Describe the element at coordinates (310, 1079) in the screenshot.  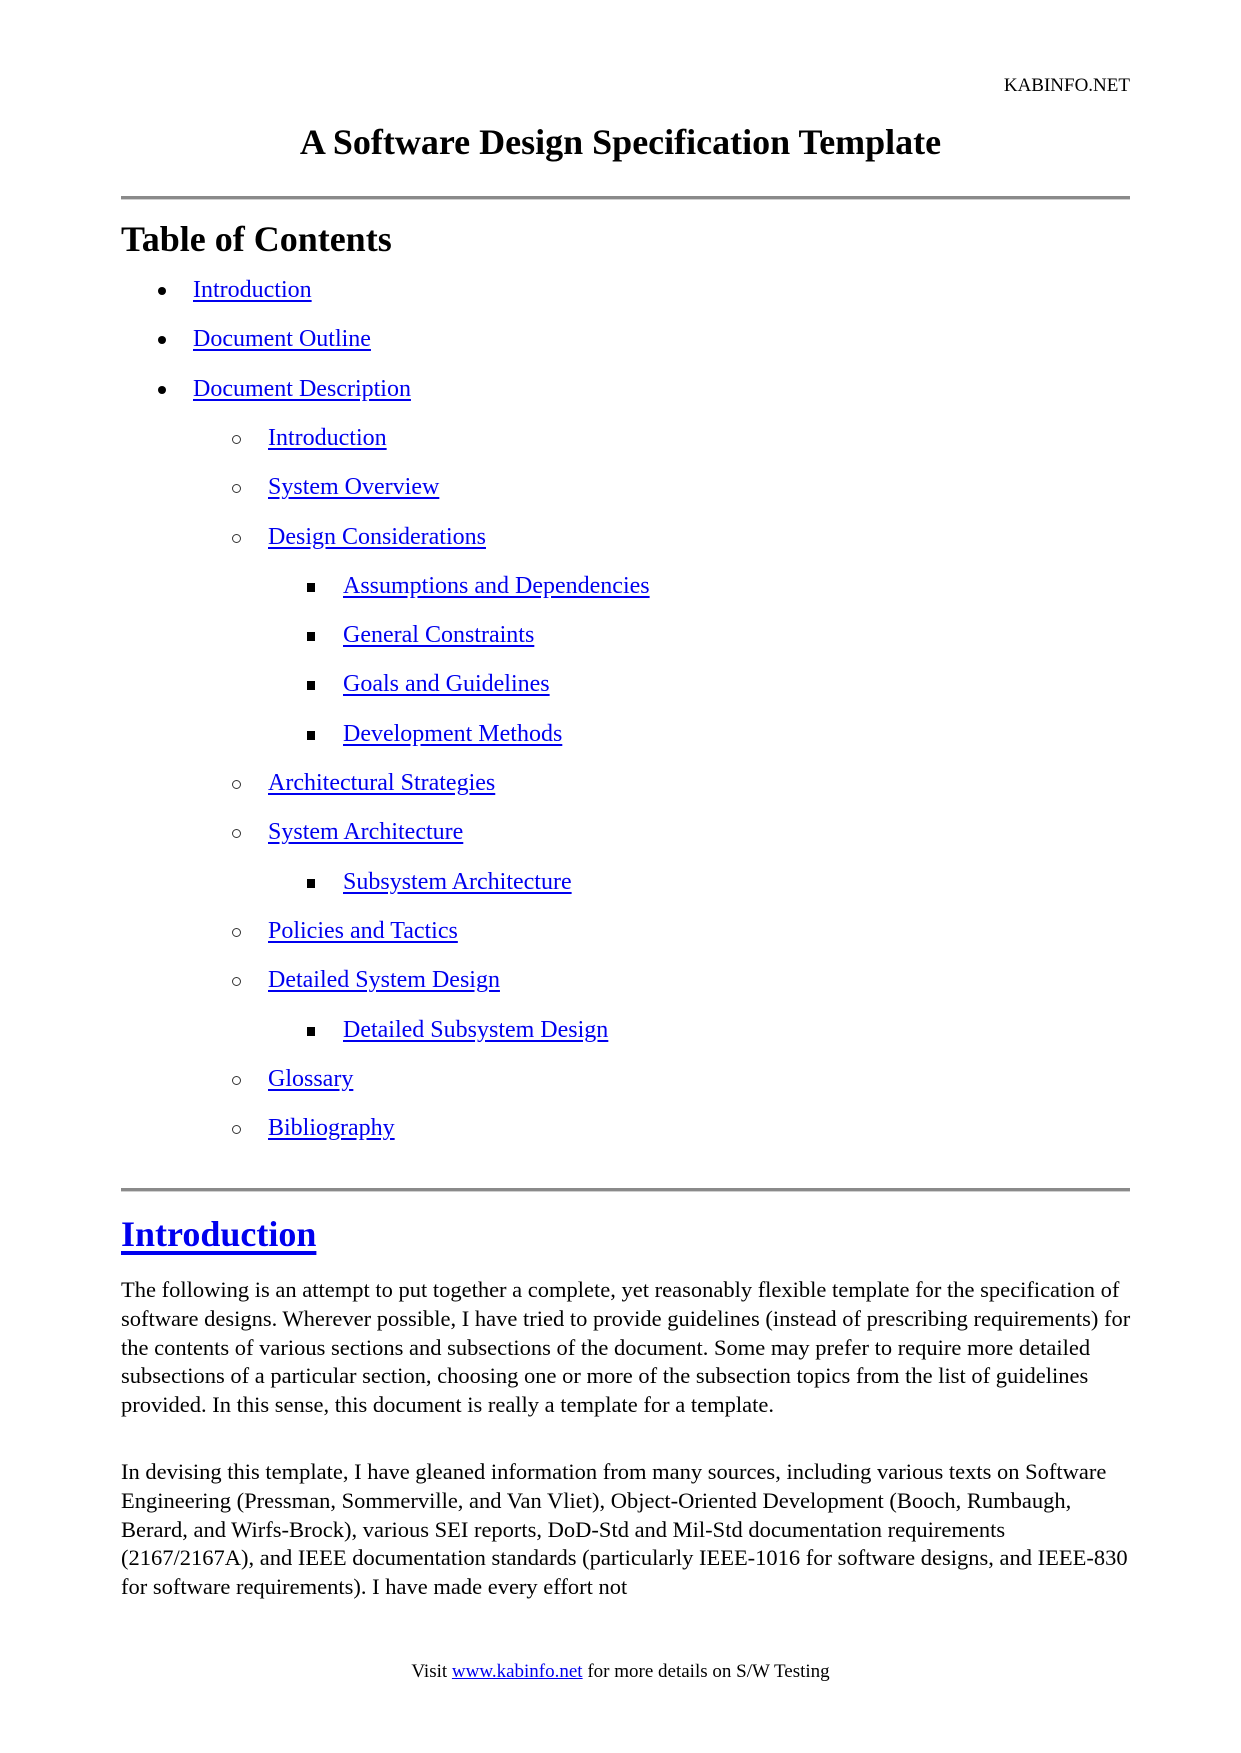
I see `toc-link: Glossary` at that location.